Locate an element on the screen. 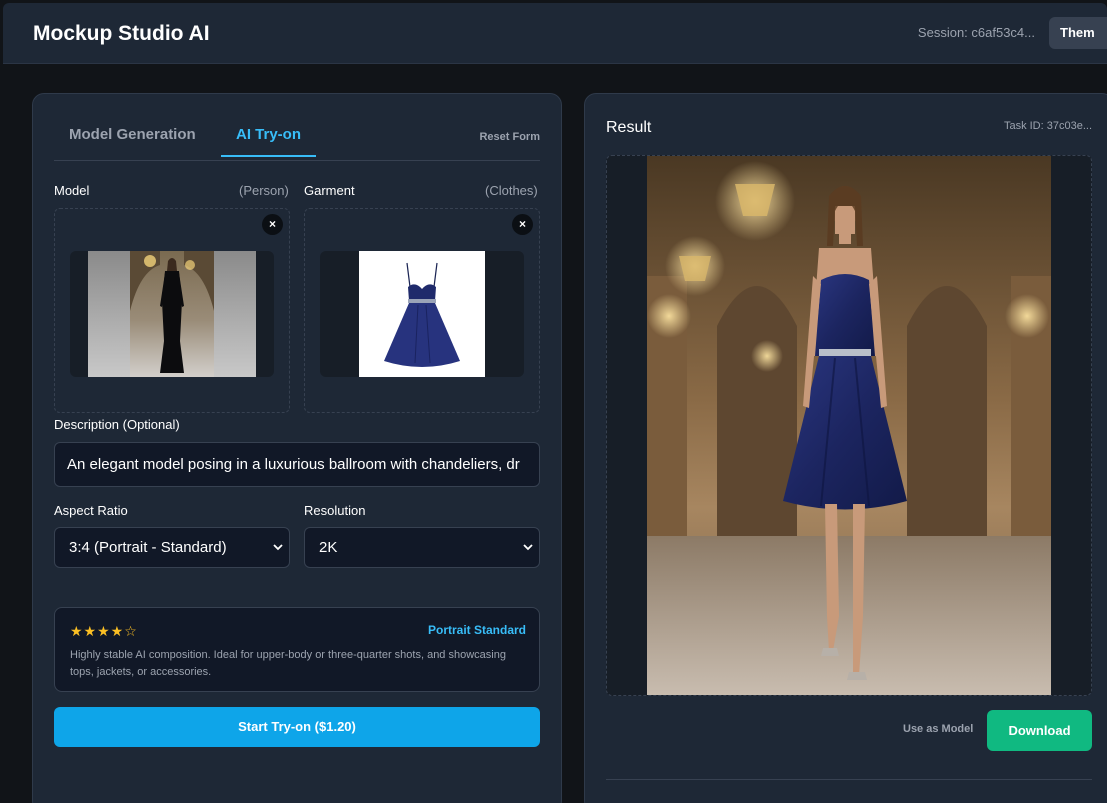  app-title: Mockup Studio AI is located at coordinates (121, 33).